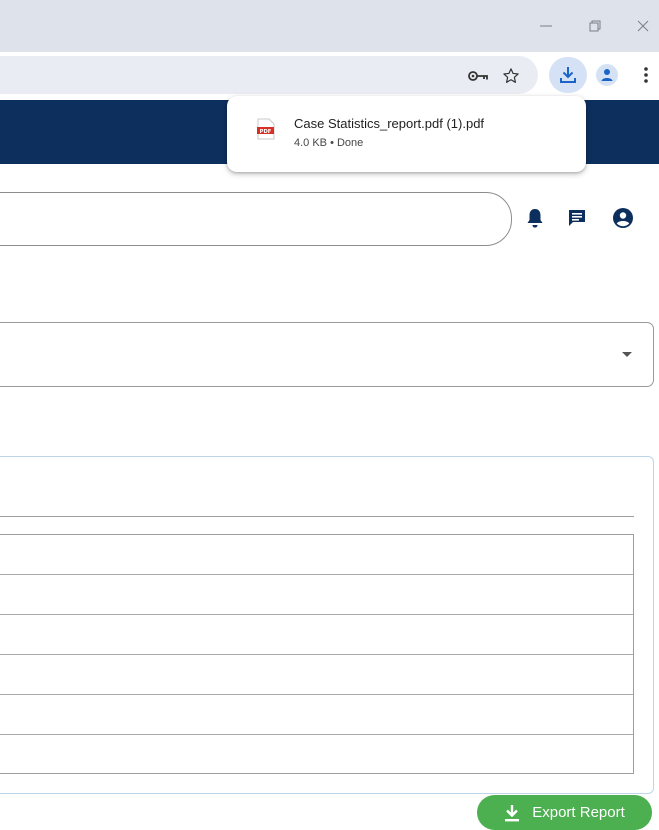 The image size is (659, 830). I want to click on browser-titlebar, so click(329, 26).